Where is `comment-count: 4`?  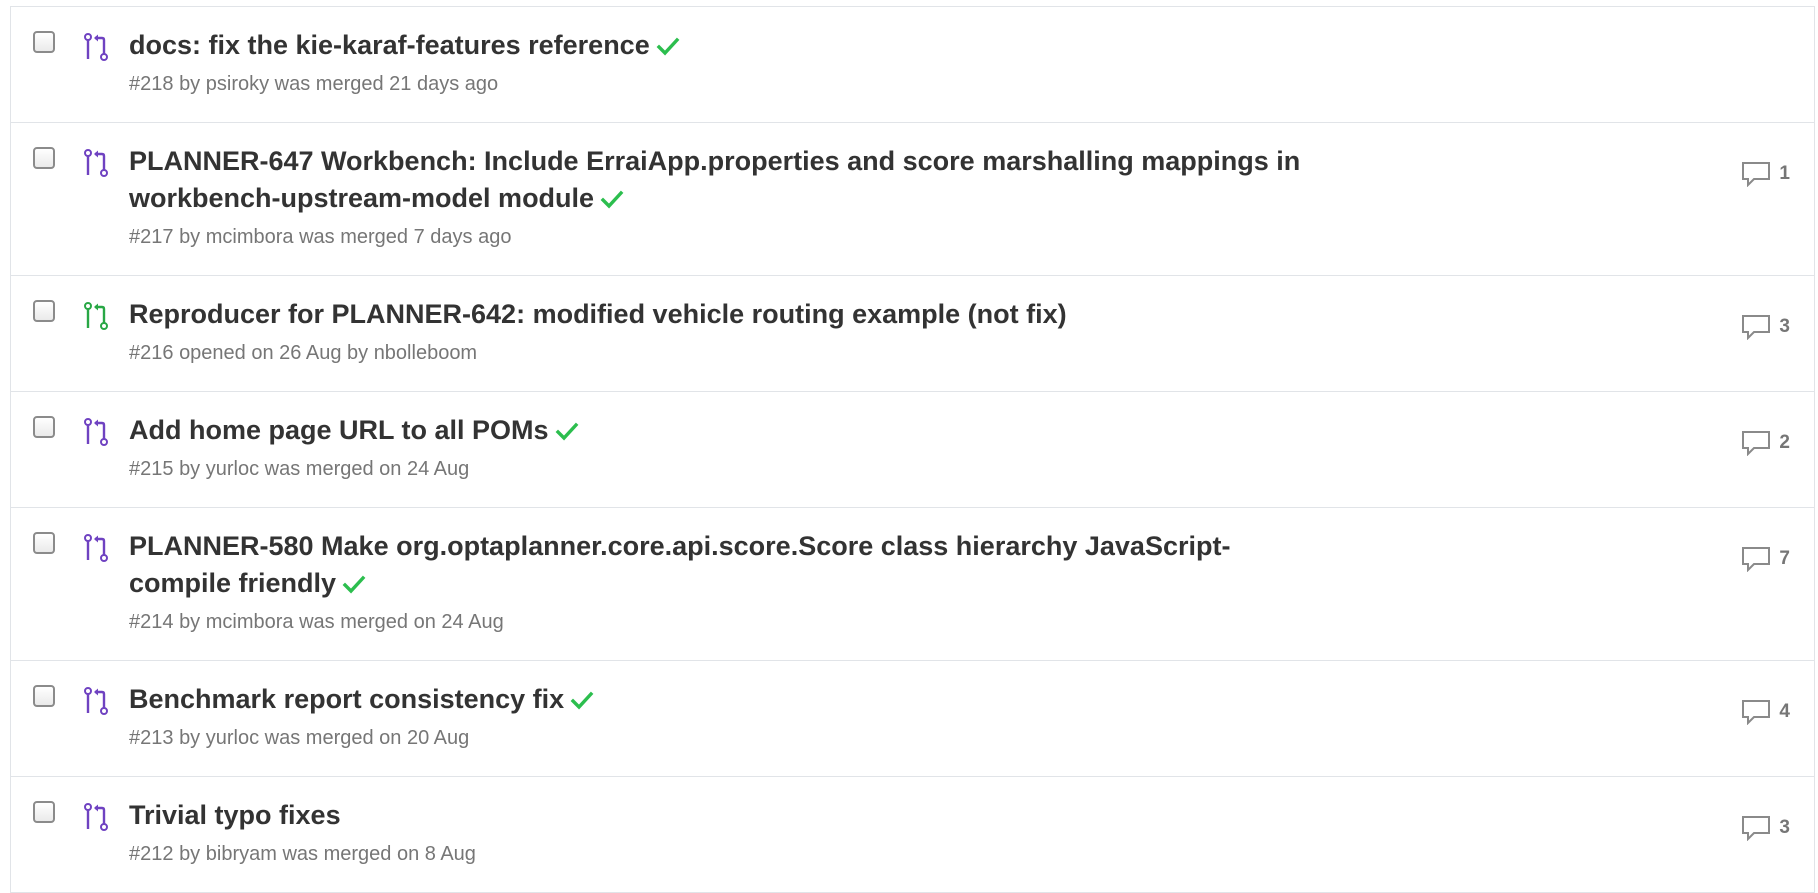 comment-count: 4 is located at coordinates (1784, 712).